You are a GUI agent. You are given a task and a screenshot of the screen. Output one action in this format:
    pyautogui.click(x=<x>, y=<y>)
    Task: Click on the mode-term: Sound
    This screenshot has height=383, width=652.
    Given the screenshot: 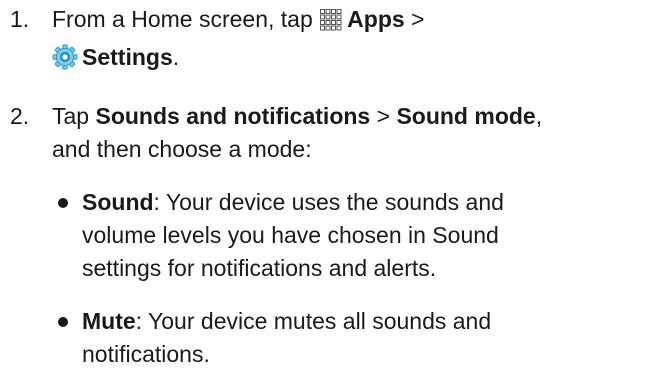 What is the action you would take?
    pyautogui.click(x=118, y=202)
    